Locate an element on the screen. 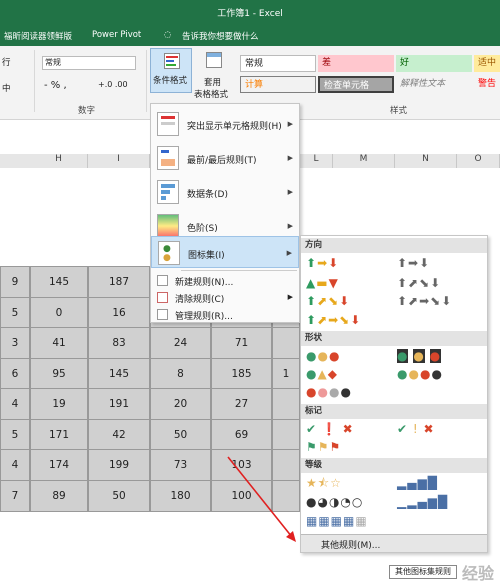 Image resolution: width=500 pixels, height=587 pixels. annotation-arrow is located at coordinates (261, 499).